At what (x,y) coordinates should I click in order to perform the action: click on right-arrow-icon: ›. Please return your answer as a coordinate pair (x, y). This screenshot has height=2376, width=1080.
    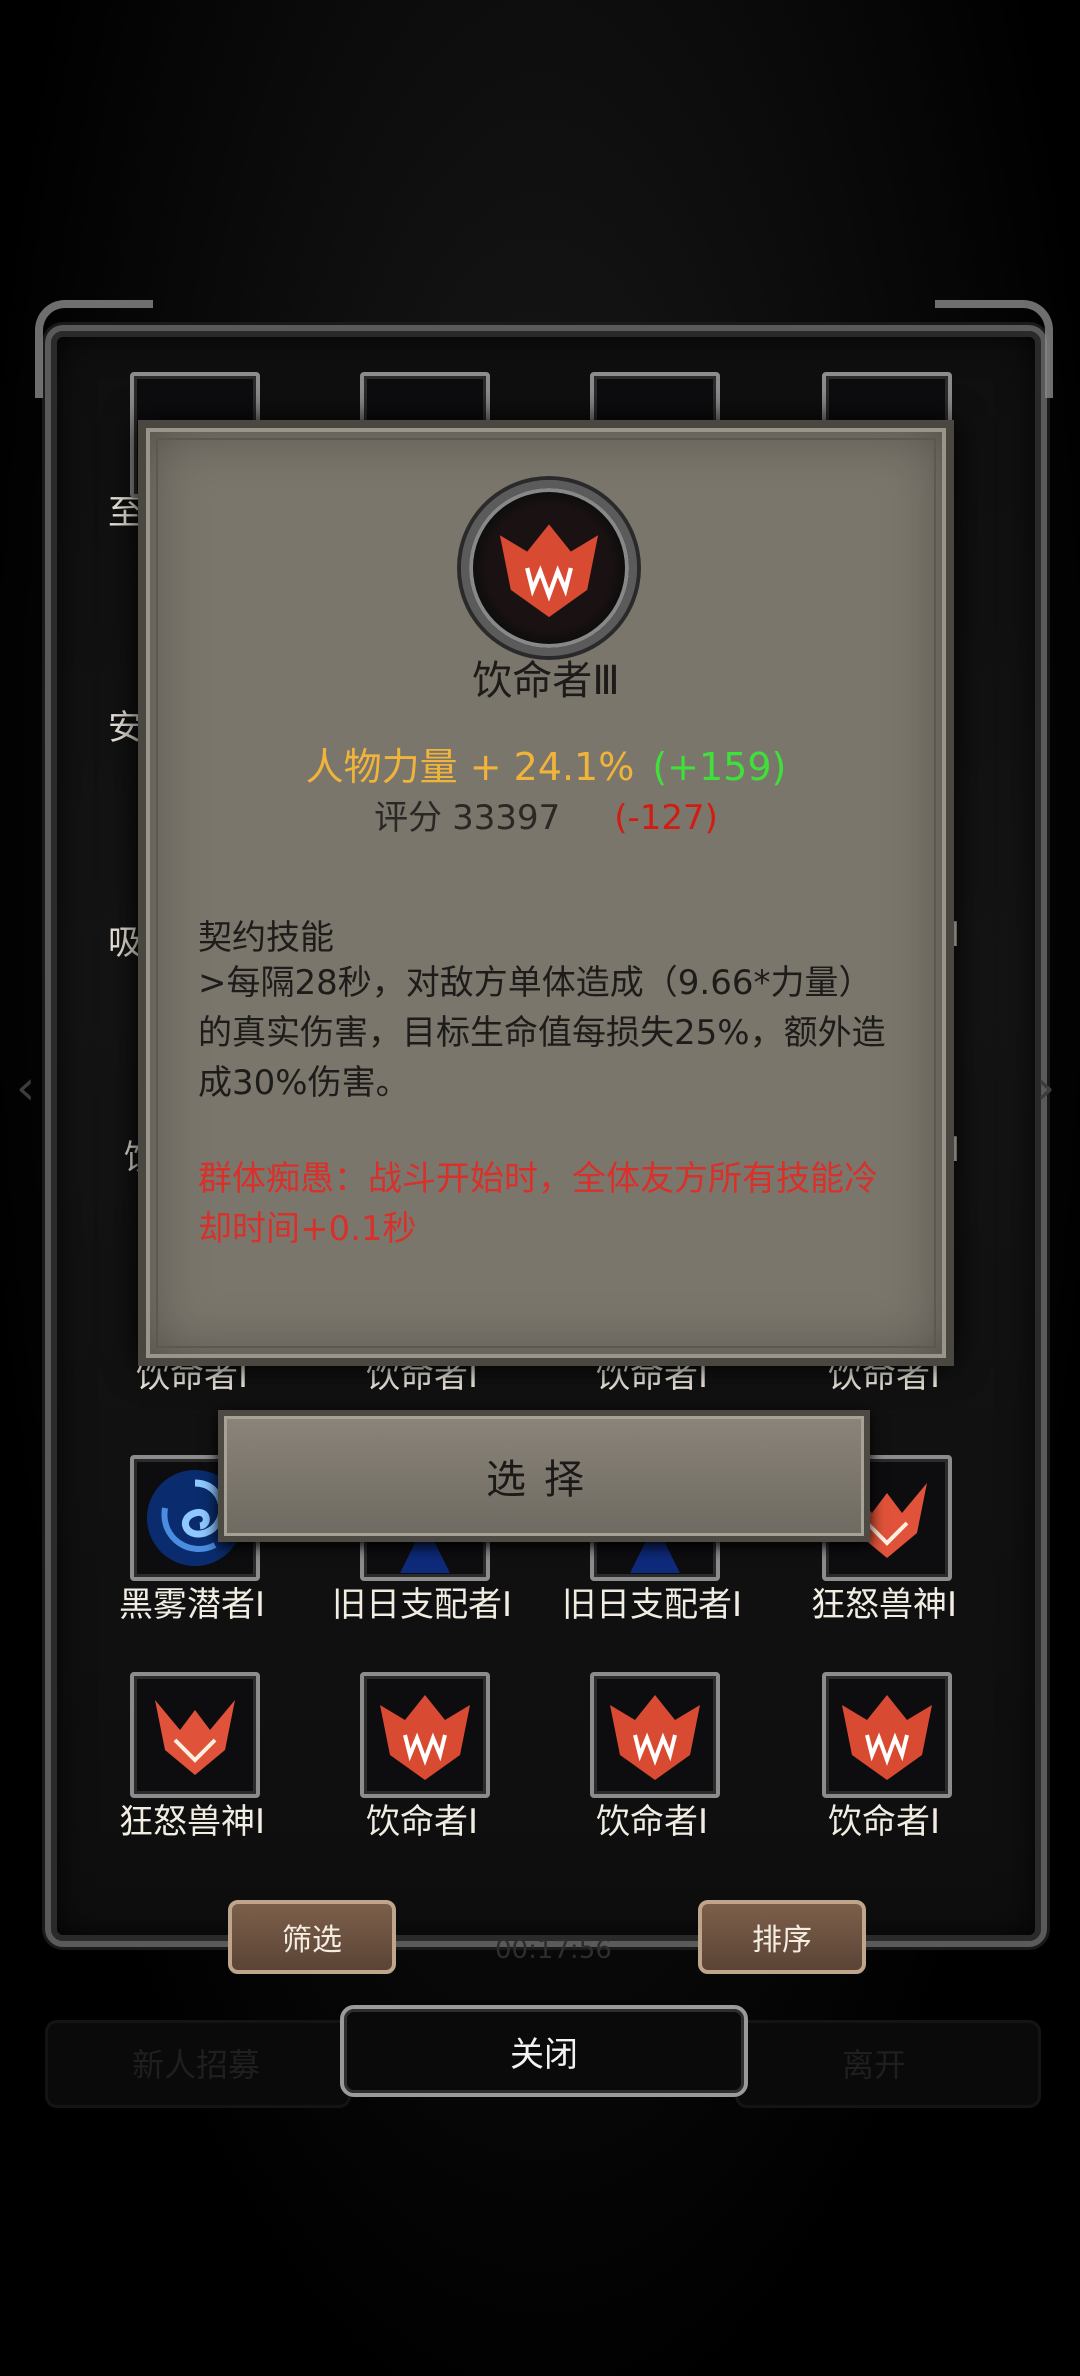
    Looking at the image, I should click on (1045, 1088).